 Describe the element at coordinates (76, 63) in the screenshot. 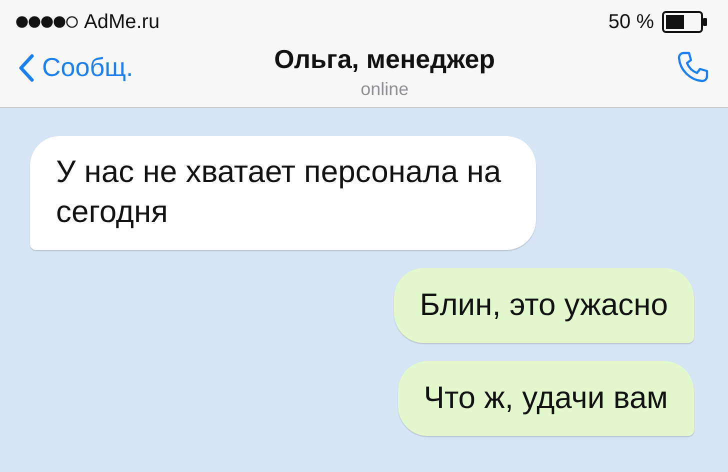

I see `back-button: Сообщ.` at that location.